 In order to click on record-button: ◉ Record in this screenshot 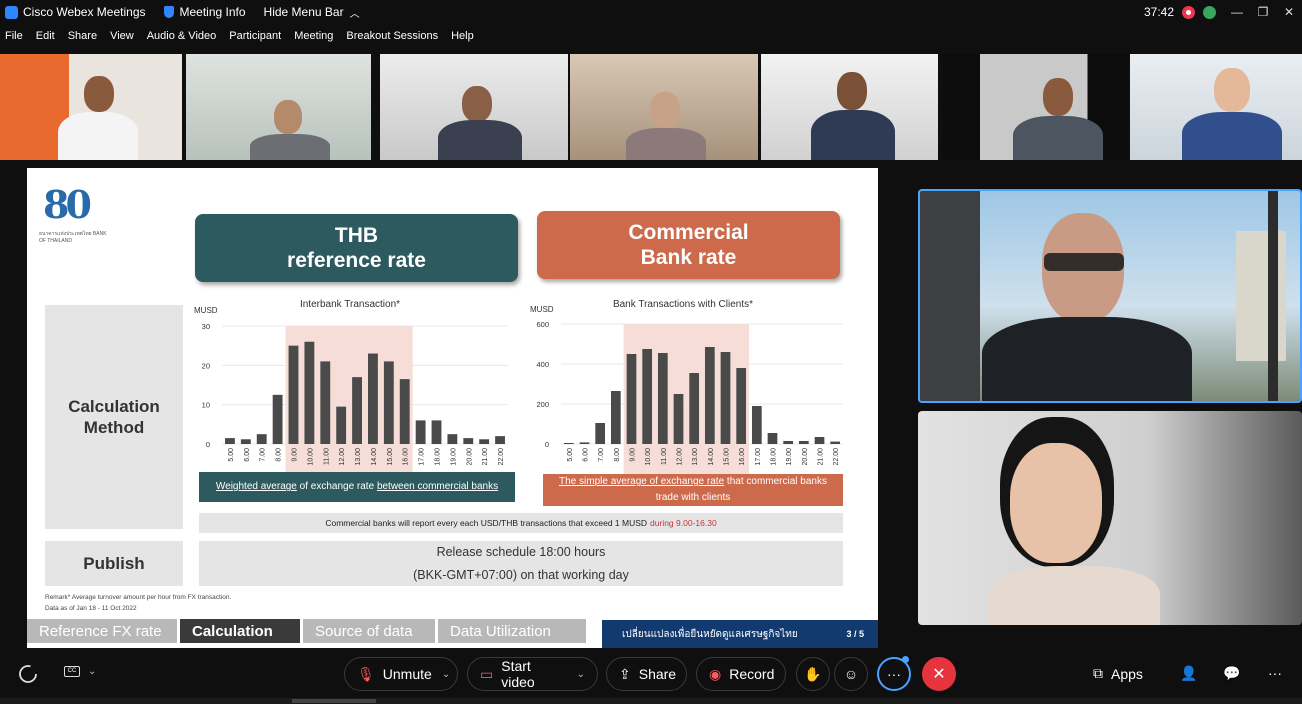, I will do `click(741, 674)`.